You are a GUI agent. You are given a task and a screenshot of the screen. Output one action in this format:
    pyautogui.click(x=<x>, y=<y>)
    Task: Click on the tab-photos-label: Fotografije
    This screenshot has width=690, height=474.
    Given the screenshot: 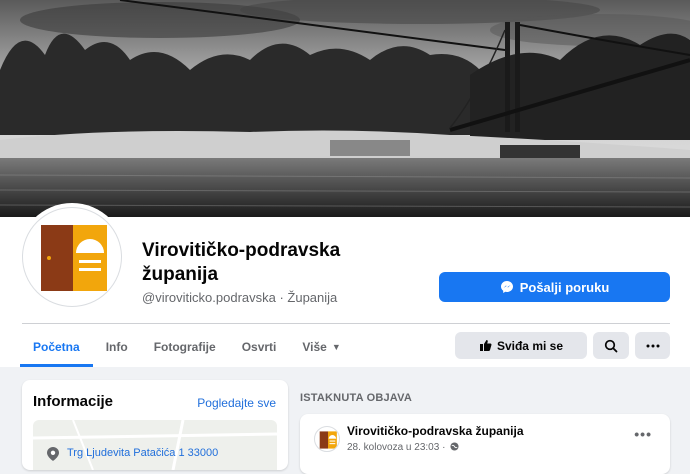 What is the action you would take?
    pyautogui.click(x=184, y=347)
    